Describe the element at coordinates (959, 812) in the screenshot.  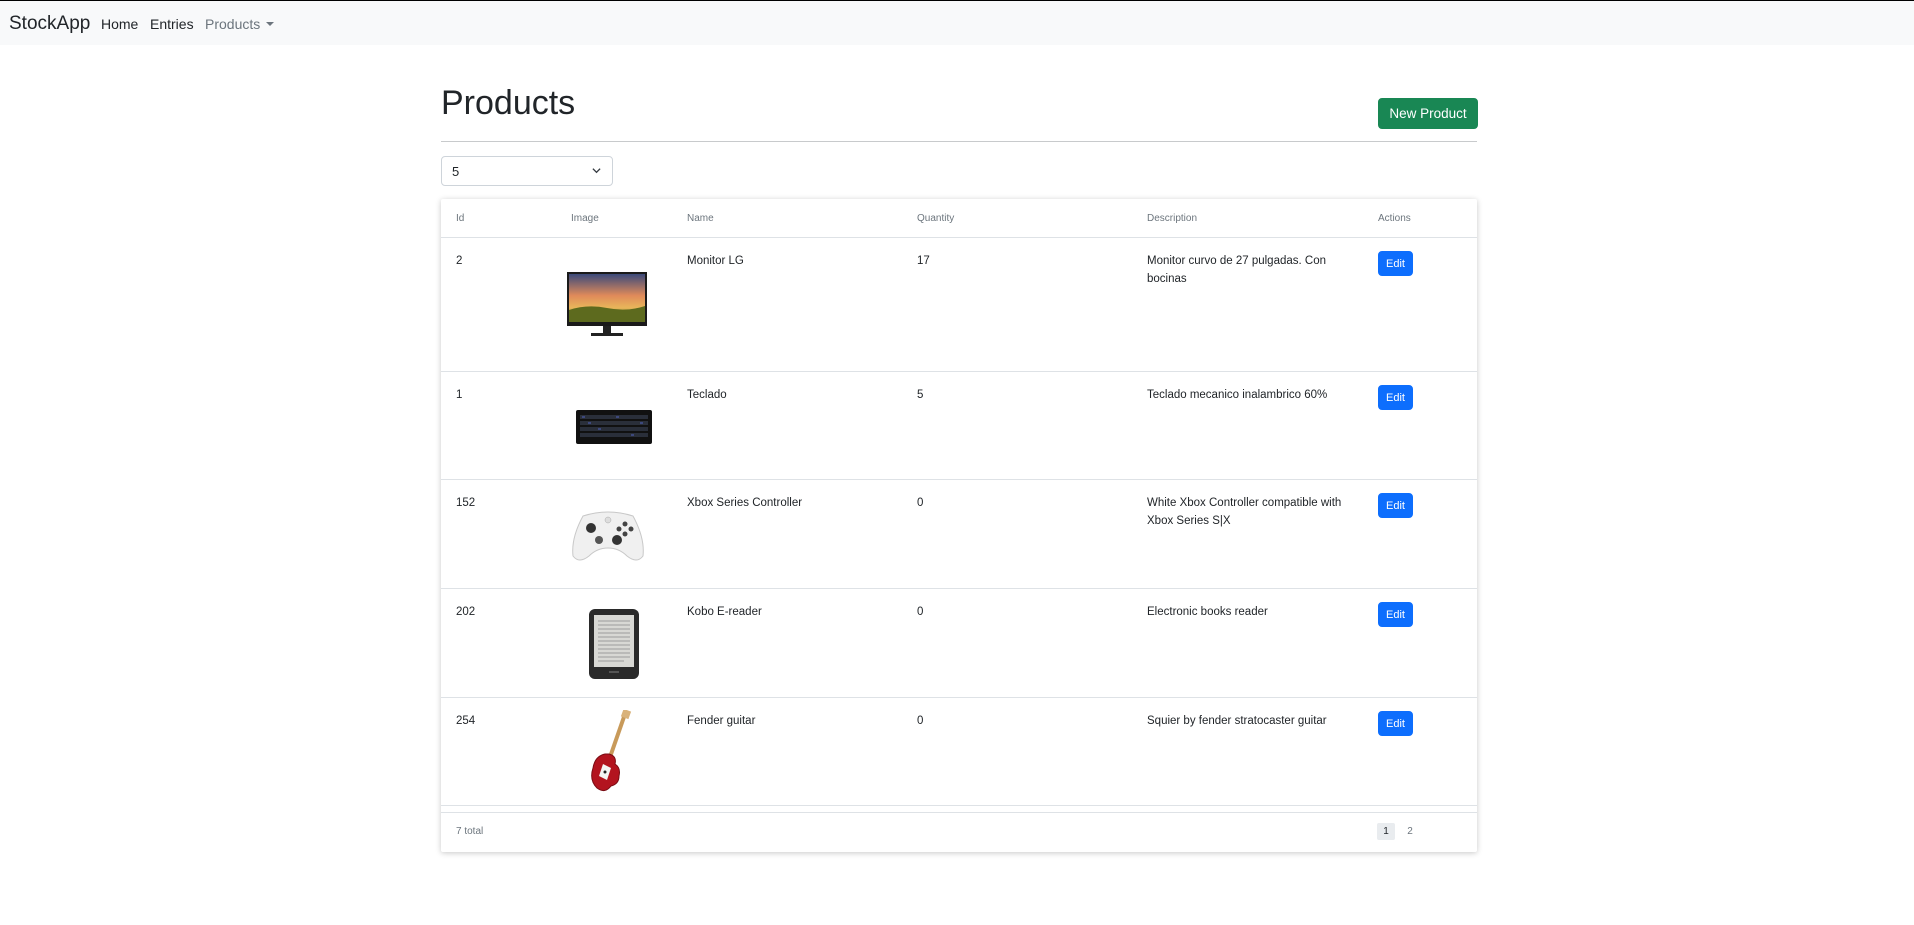
I see `table-footer-divider` at that location.